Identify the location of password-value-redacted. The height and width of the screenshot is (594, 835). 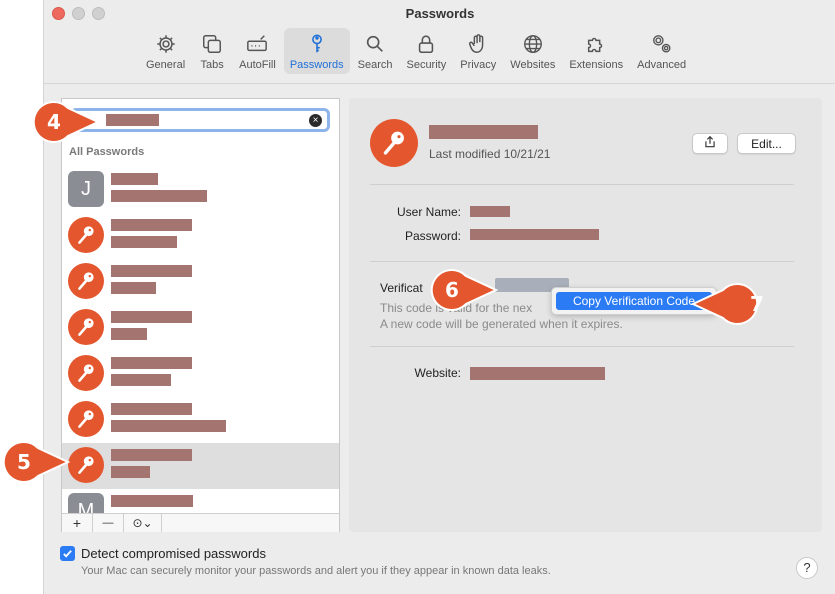
(534, 234).